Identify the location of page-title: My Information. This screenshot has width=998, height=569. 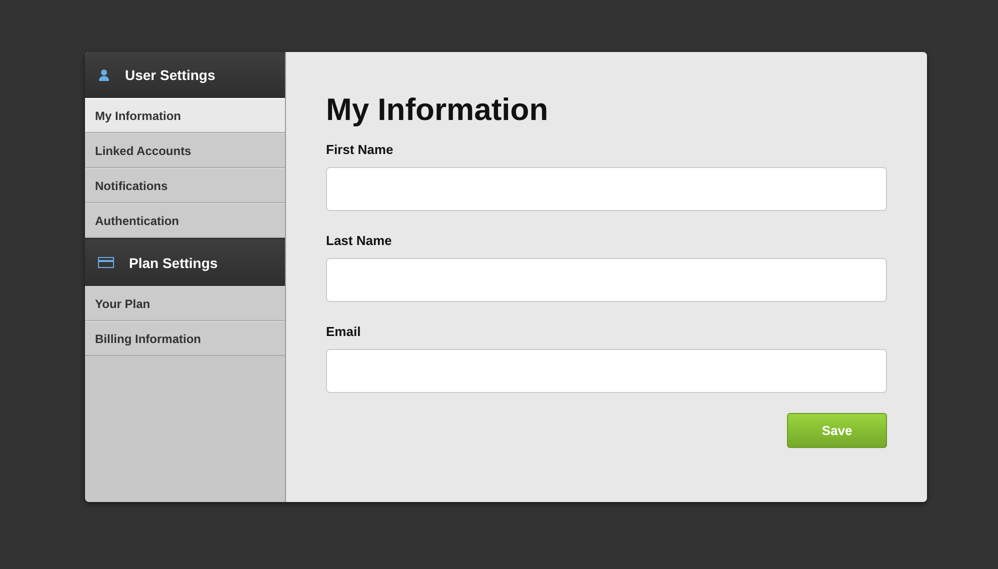
(438, 110).